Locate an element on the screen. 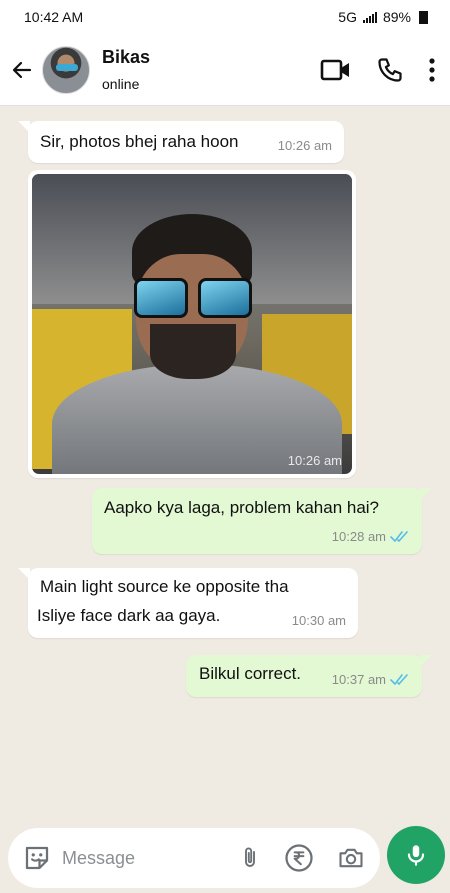 The width and height of the screenshot is (450, 893). message-incoming: Sir, photos bhej raha hoon 10:26 am is located at coordinates (181, 142).